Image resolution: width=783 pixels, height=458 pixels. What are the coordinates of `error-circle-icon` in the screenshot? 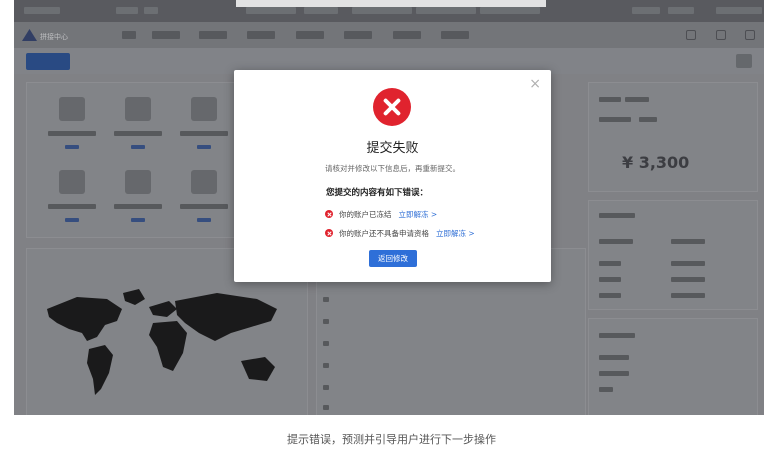 It's located at (392, 107).